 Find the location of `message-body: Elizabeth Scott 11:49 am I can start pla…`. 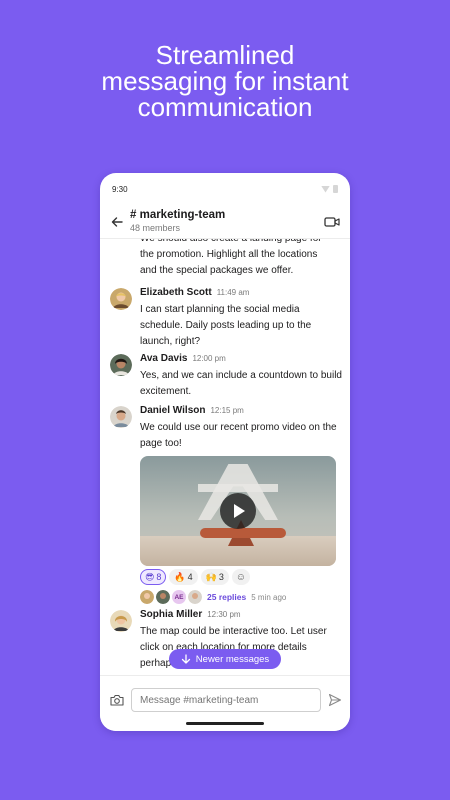

message-body: Elizabeth Scott 11:49 am I can start pla… is located at coordinates (241, 318).